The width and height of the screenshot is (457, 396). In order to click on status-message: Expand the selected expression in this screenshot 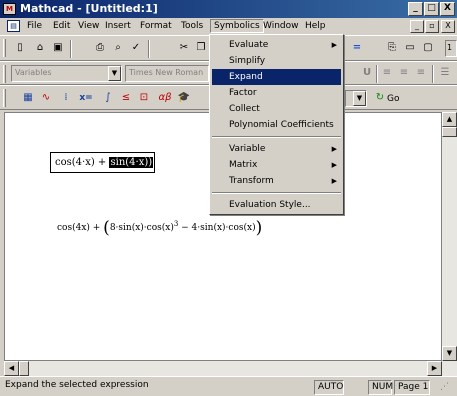, I will do `click(77, 385)`.